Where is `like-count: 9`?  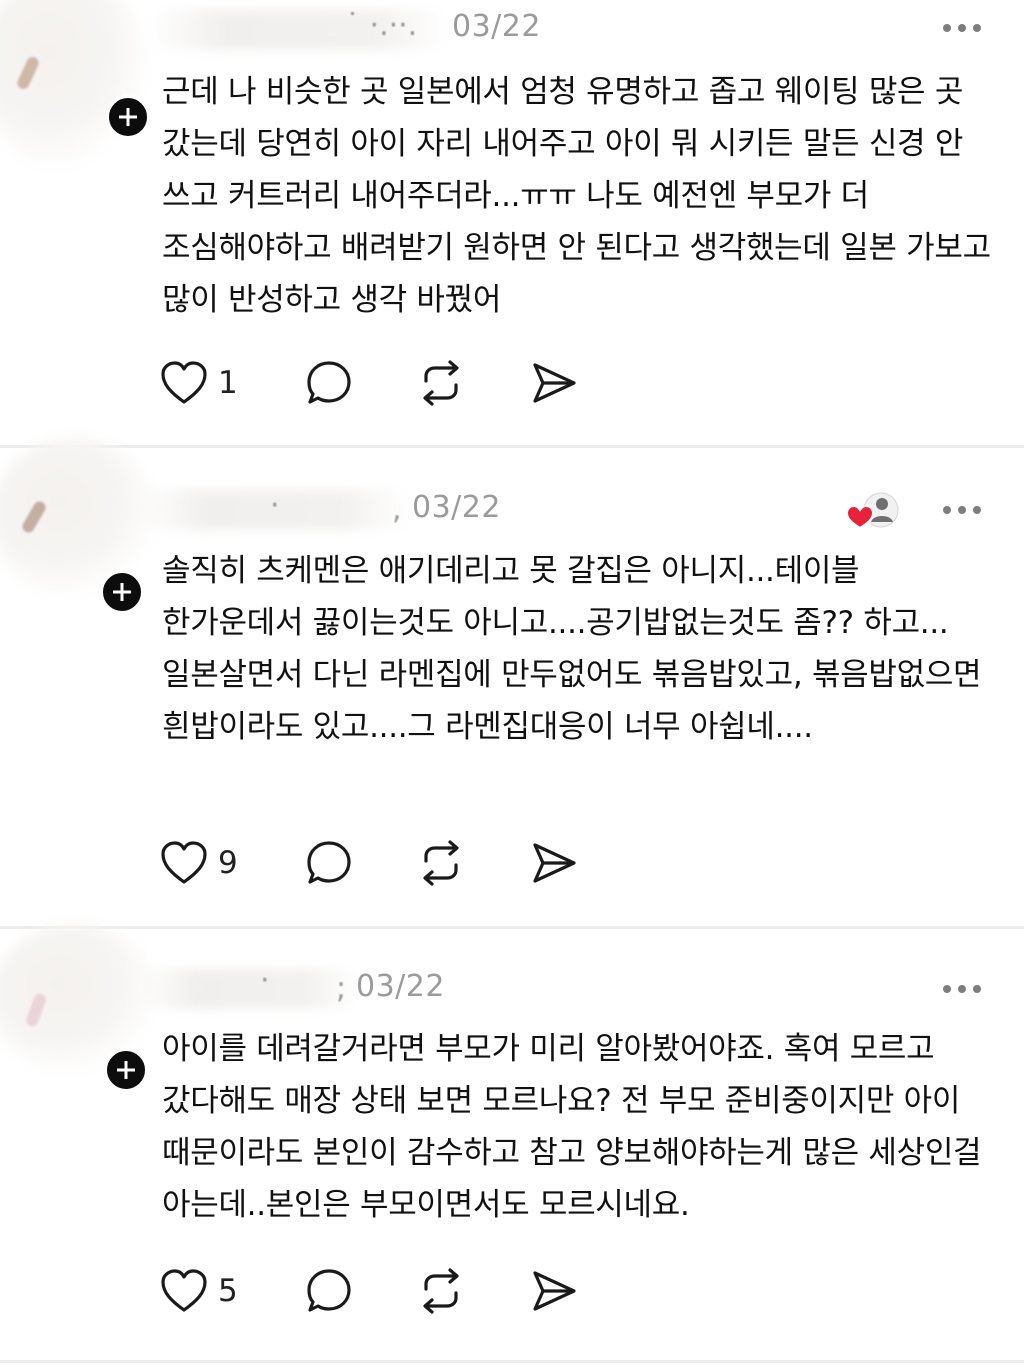 like-count: 9 is located at coordinates (228, 863).